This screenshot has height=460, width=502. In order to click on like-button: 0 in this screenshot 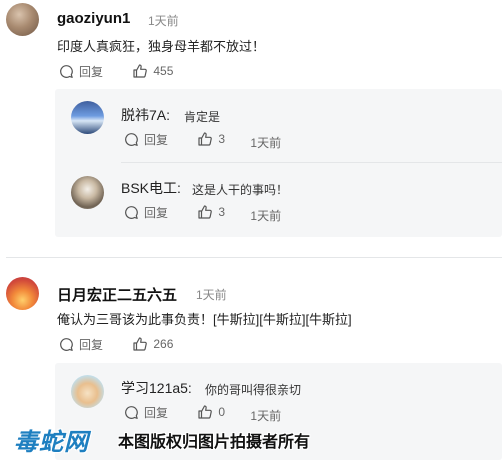, I will do `click(211, 412)`.